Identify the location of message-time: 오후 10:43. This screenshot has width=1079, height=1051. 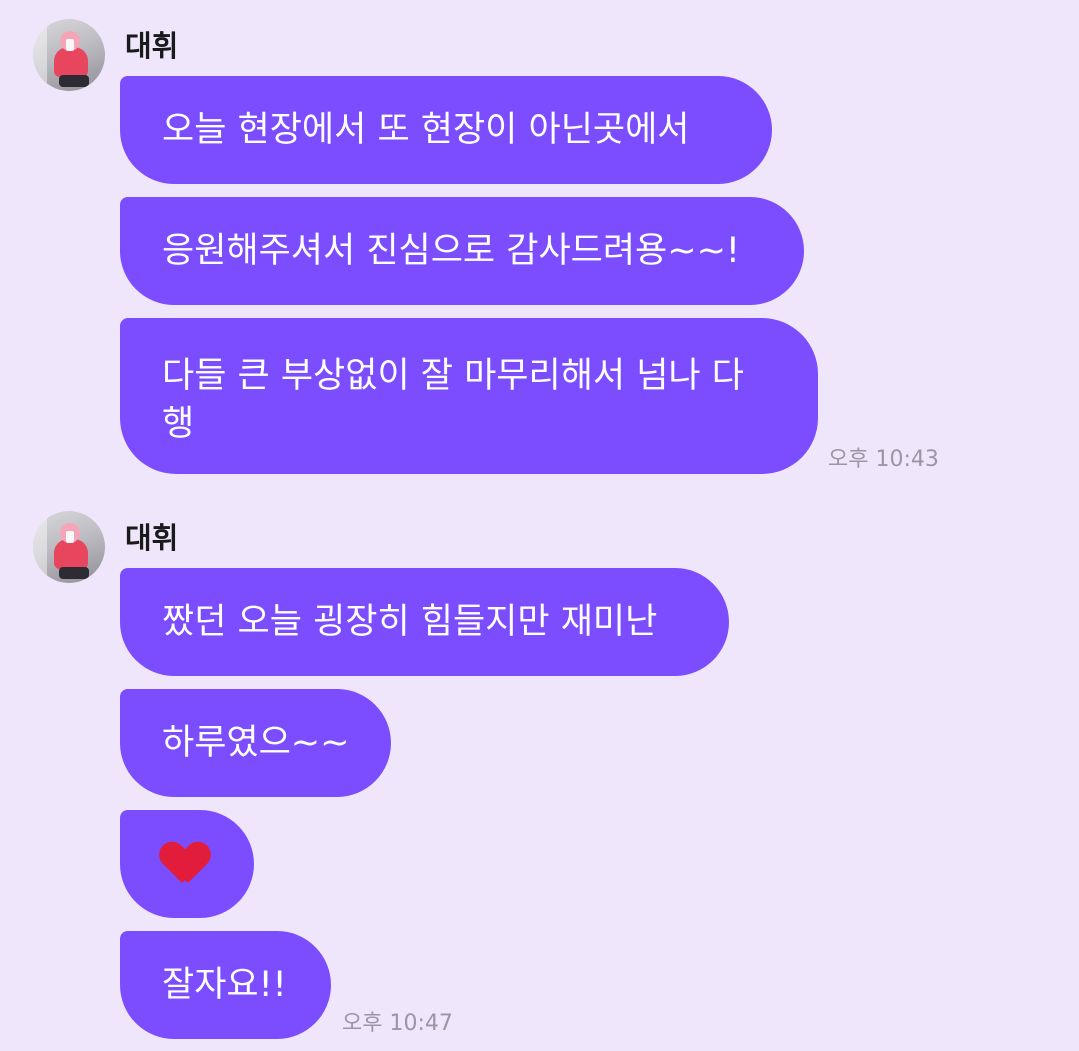
(883, 459).